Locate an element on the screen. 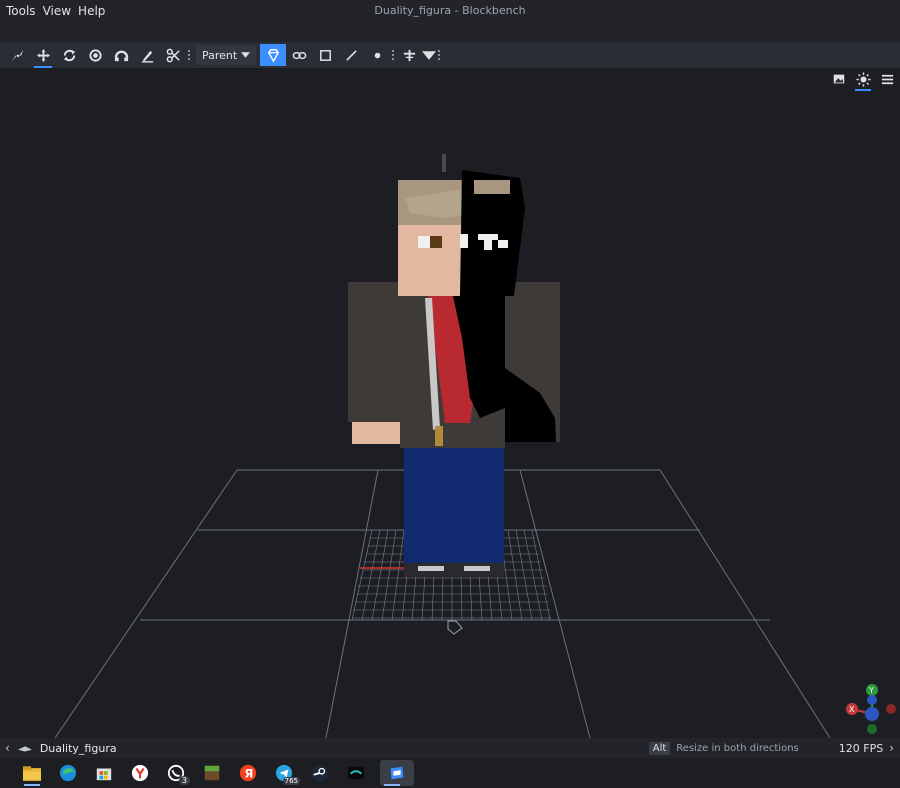 Image resolution: width=900 pixels, height=788 pixels. rotate-tool-icon is located at coordinates (69, 55).